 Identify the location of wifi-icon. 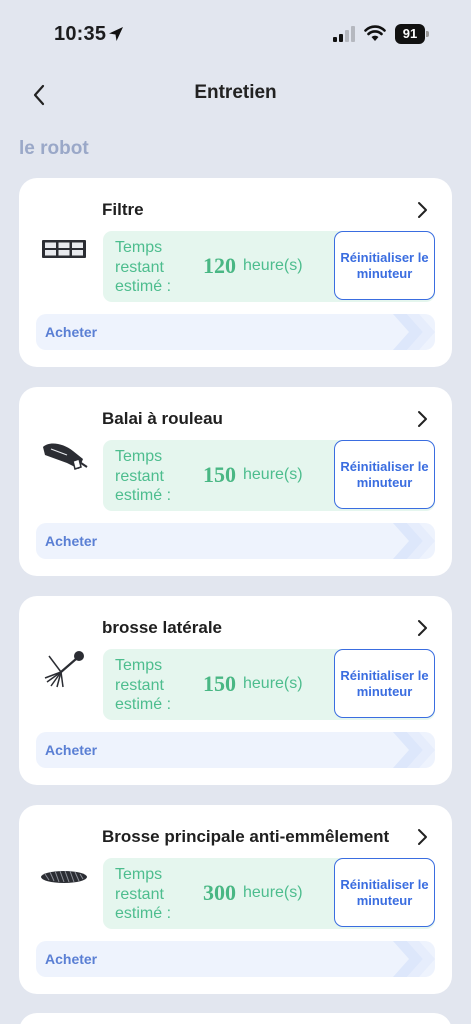
(375, 35).